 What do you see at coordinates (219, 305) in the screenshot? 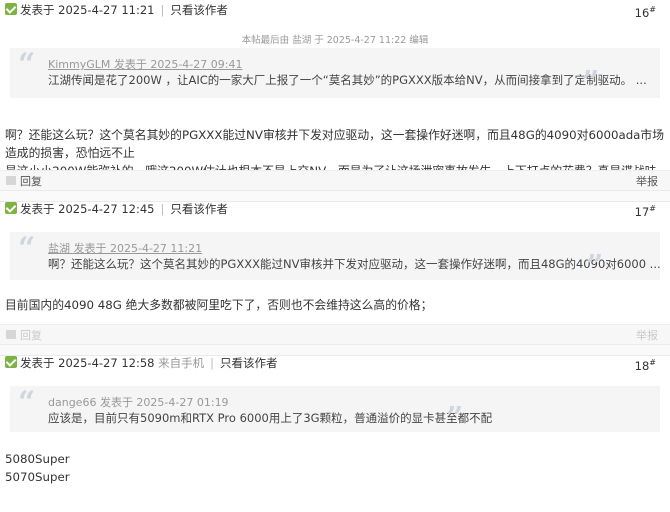
I see `content-line: 目前国内的4090 48G 绝大多数都被阿里吃下了，否则也不会维持这么高的价格；` at bounding box center [219, 305].